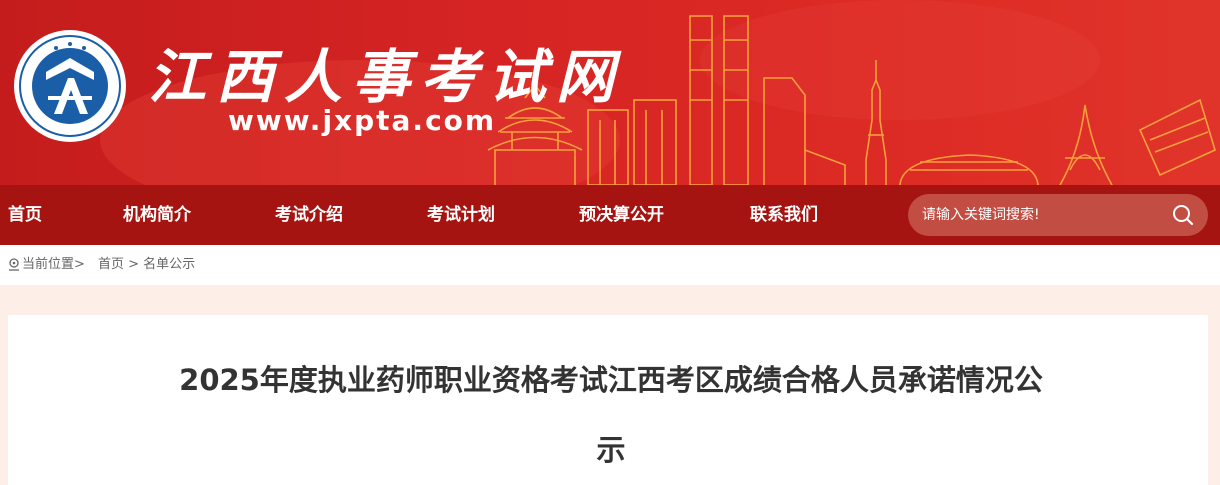  What do you see at coordinates (157, 215) in the screenshot?
I see `nav-item-about: 机构简介` at bounding box center [157, 215].